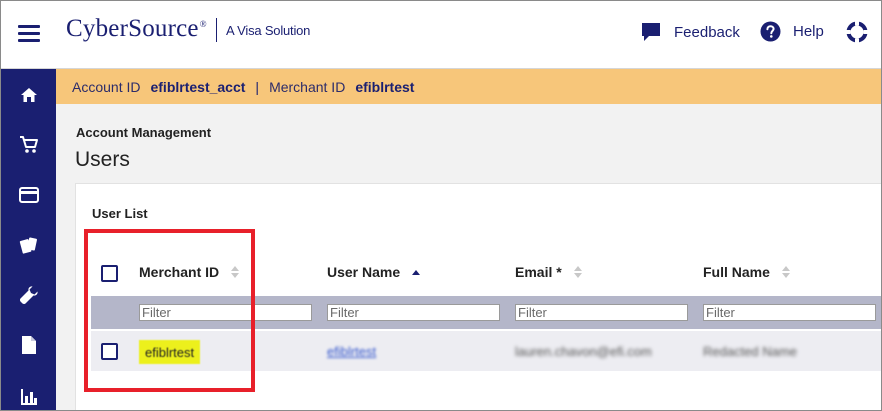 The image size is (882, 411). I want to click on help-button: Help, so click(792, 31).